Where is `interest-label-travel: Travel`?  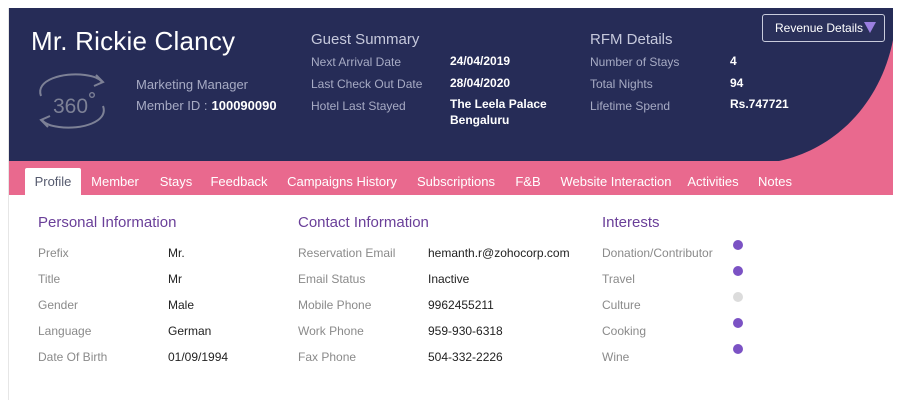 interest-label-travel: Travel is located at coordinates (618, 279).